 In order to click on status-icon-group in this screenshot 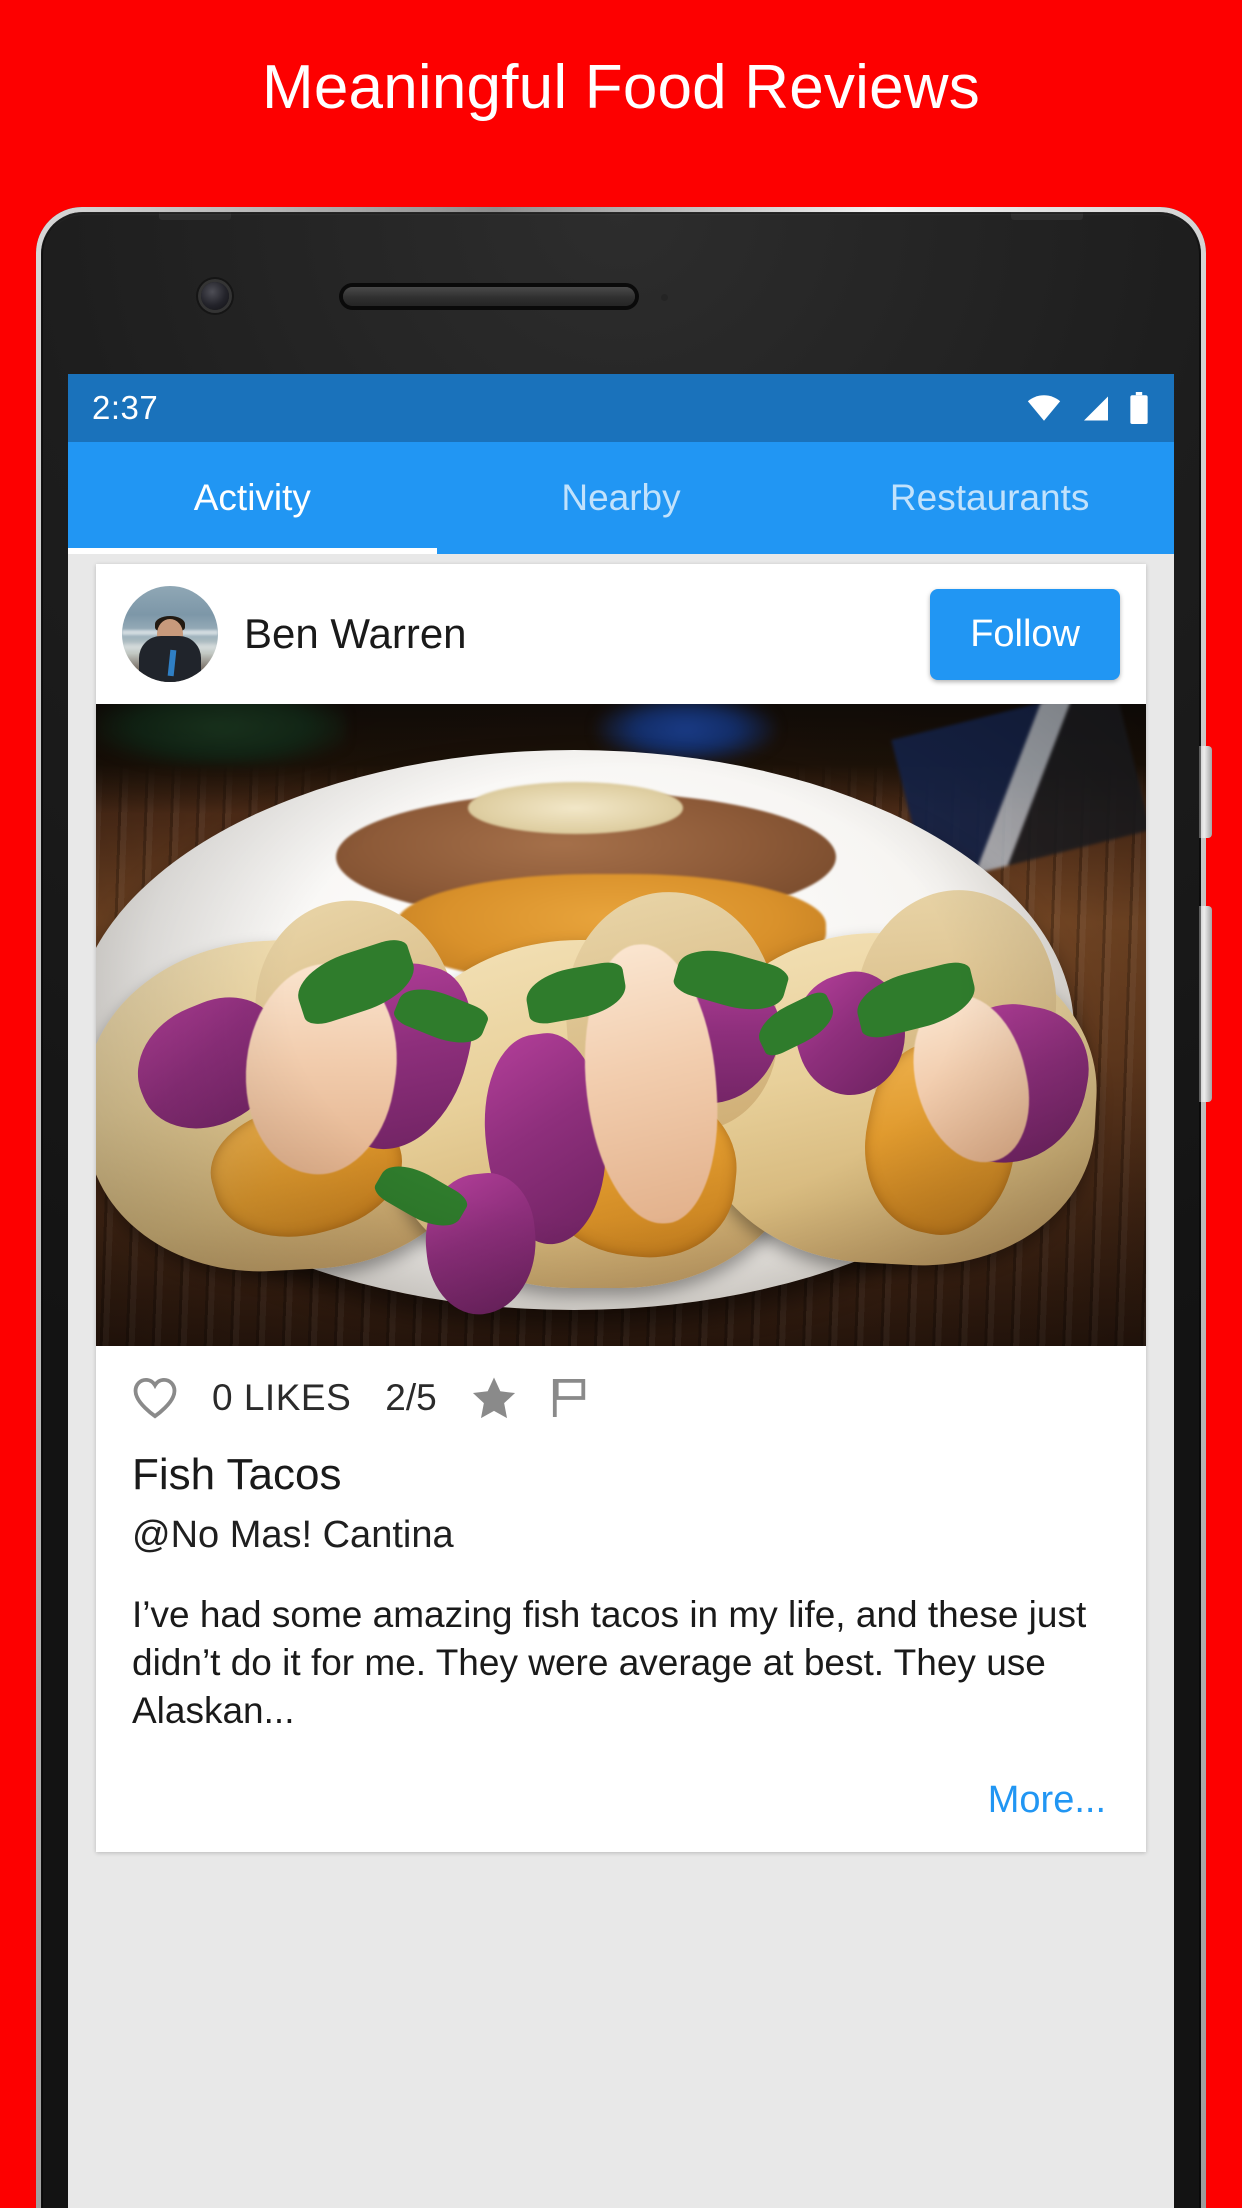, I will do `click(1088, 408)`.